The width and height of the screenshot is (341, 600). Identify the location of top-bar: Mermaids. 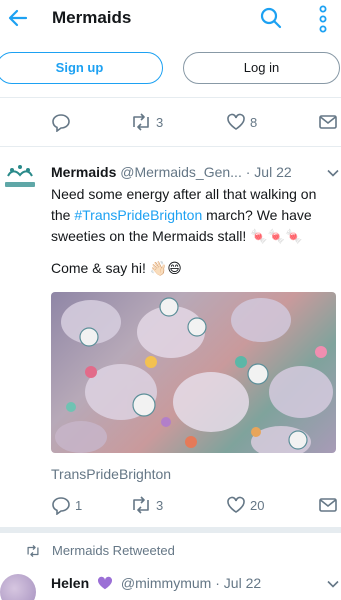
(170, 20).